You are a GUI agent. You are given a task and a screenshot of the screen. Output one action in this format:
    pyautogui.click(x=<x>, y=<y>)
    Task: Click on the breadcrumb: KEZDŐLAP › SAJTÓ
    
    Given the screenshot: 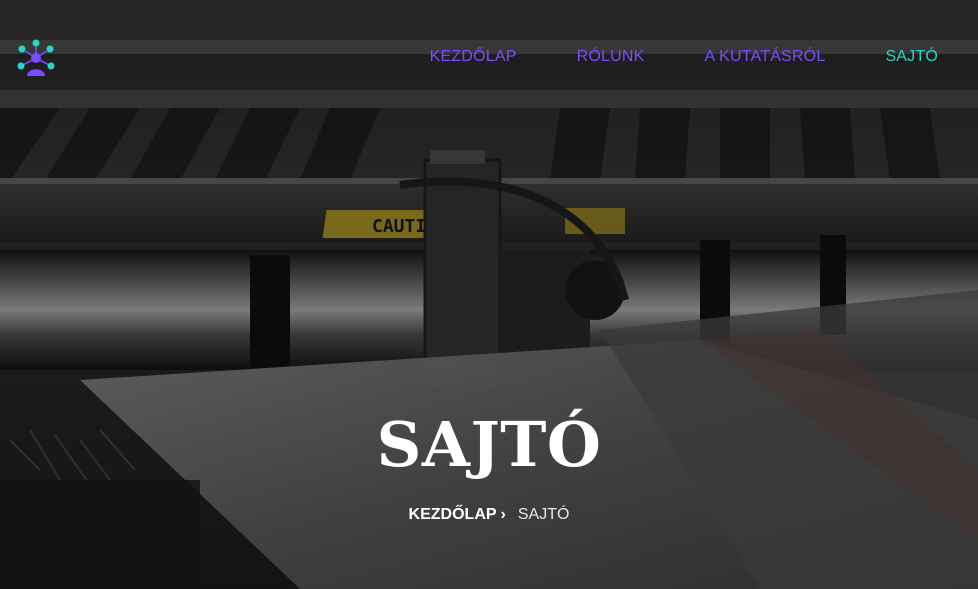 What is the action you would take?
    pyautogui.click(x=489, y=515)
    